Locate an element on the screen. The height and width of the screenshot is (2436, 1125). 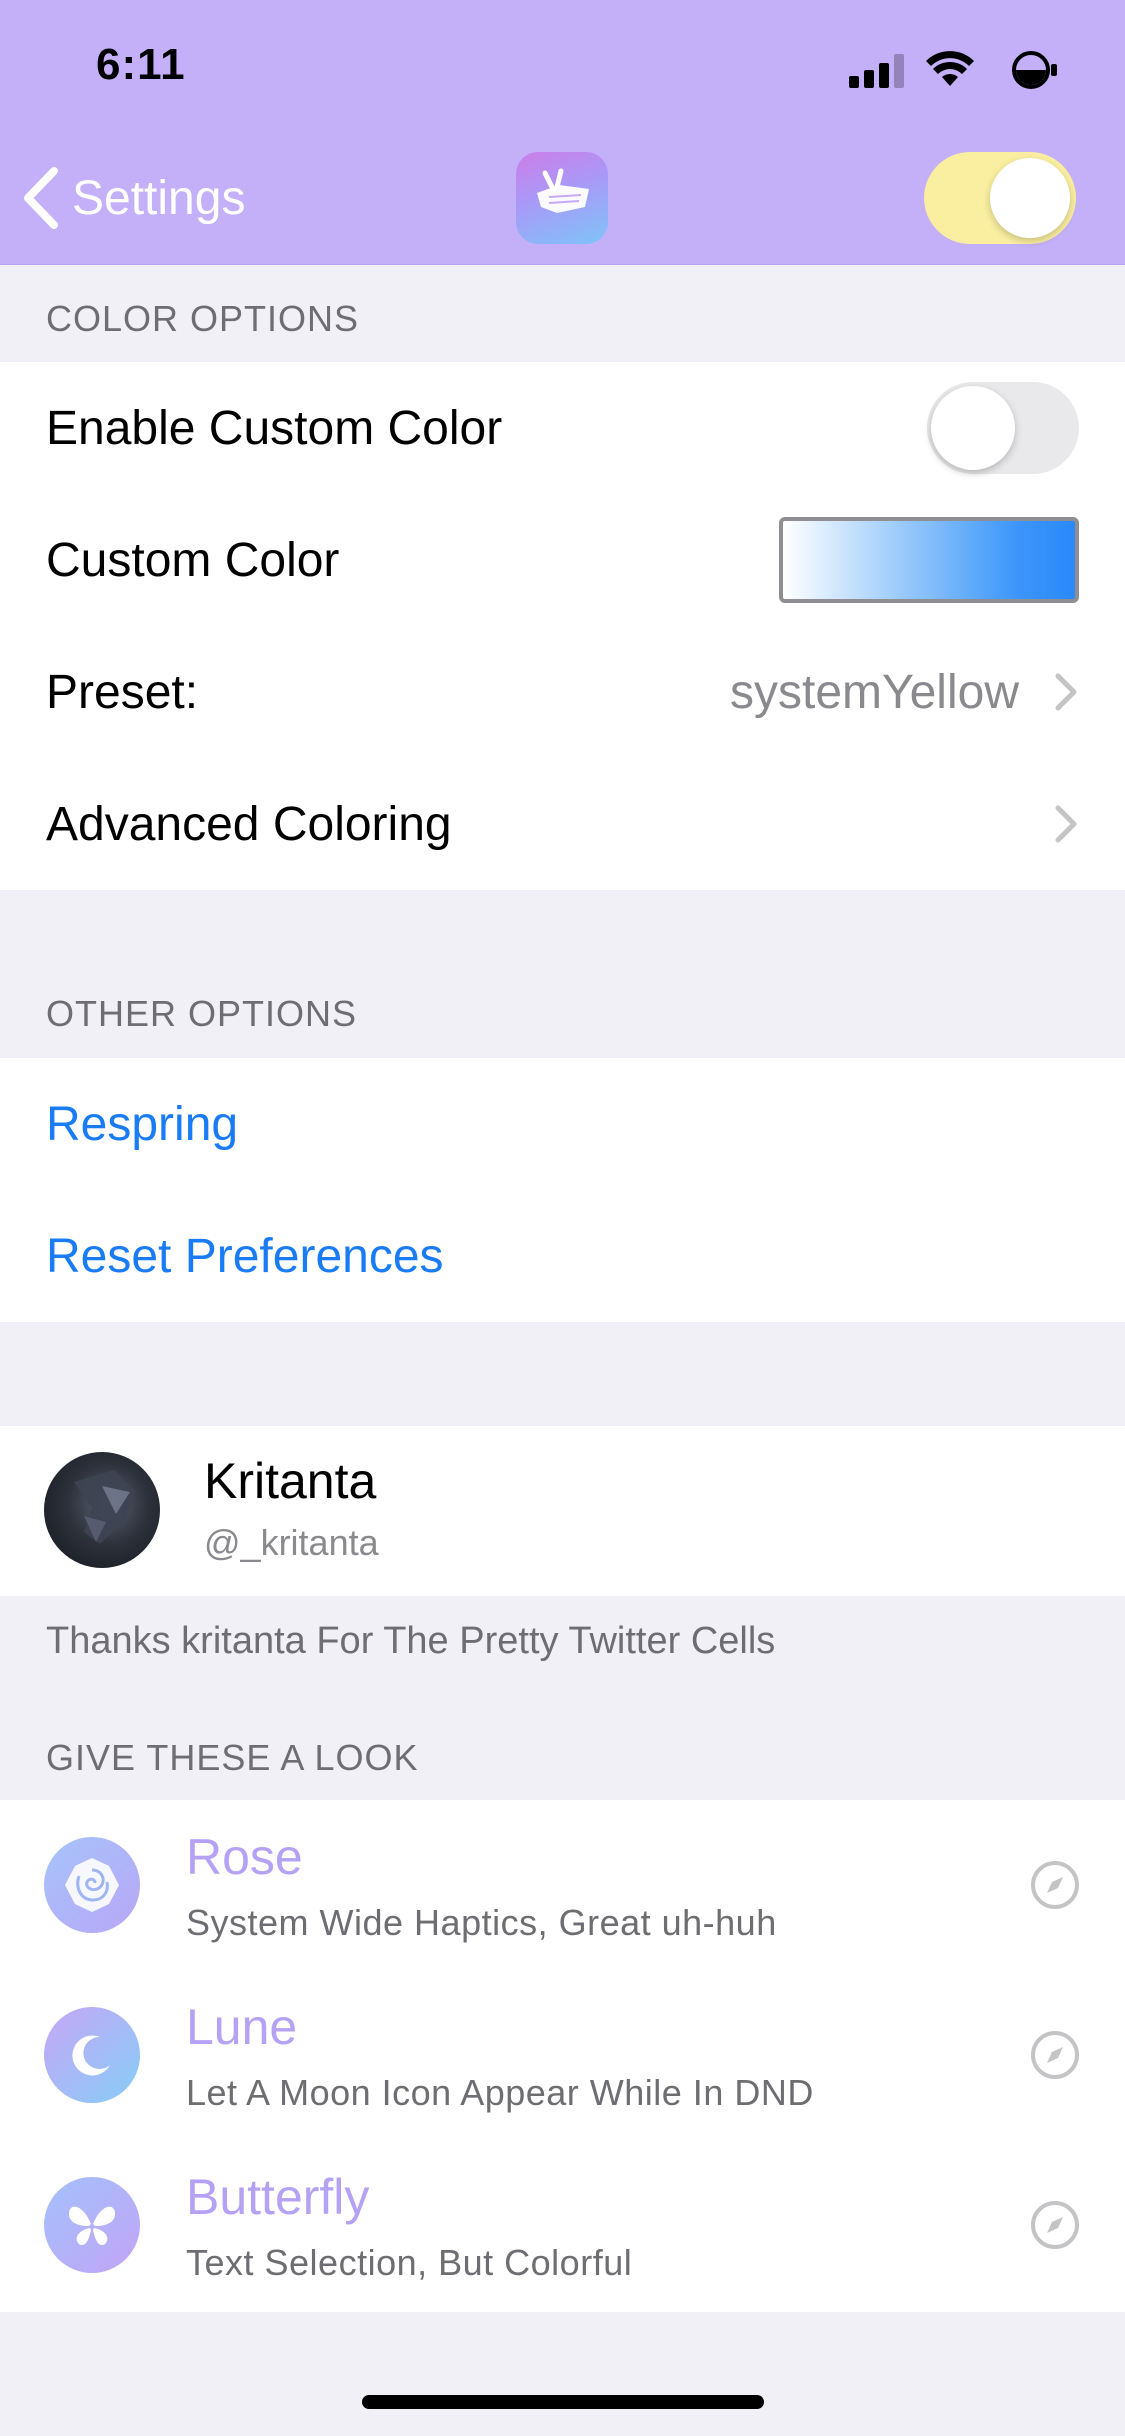
enable-custom-color-toggle is located at coordinates (1003, 428).